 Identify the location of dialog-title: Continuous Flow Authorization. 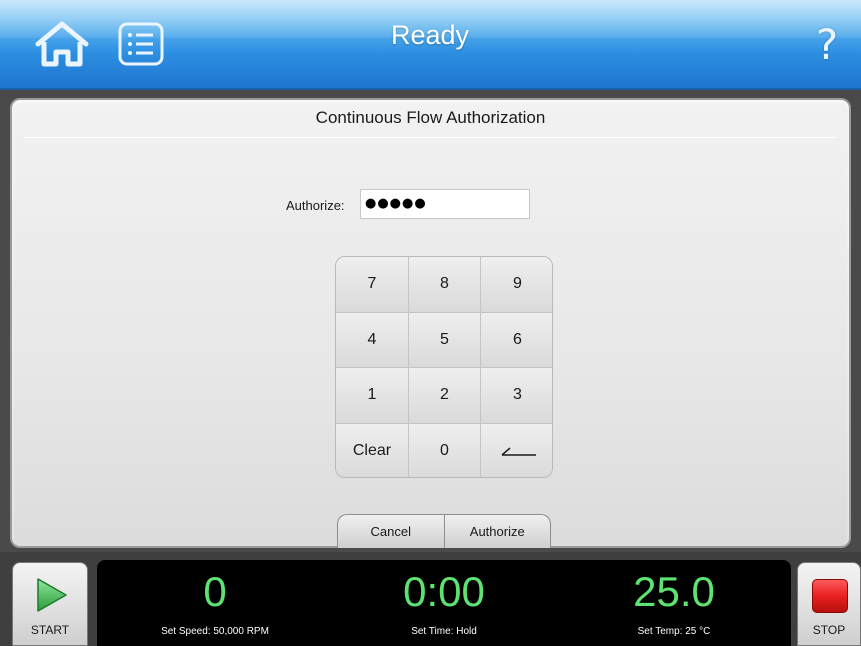
(430, 117).